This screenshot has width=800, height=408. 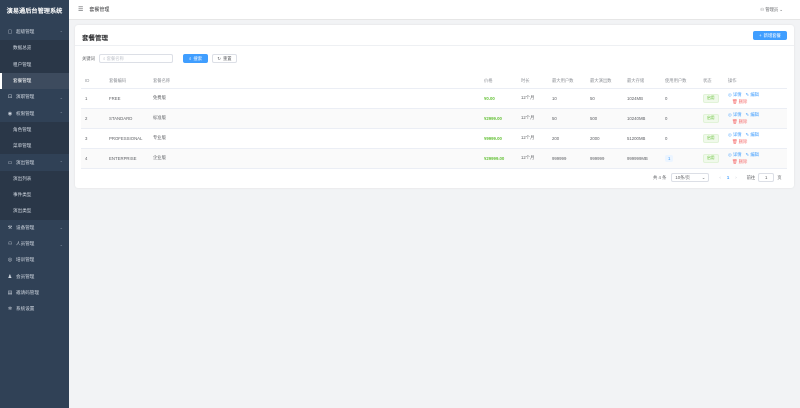 What do you see at coordinates (10, 227) in the screenshot?
I see `wrench-icon: ⚒` at bounding box center [10, 227].